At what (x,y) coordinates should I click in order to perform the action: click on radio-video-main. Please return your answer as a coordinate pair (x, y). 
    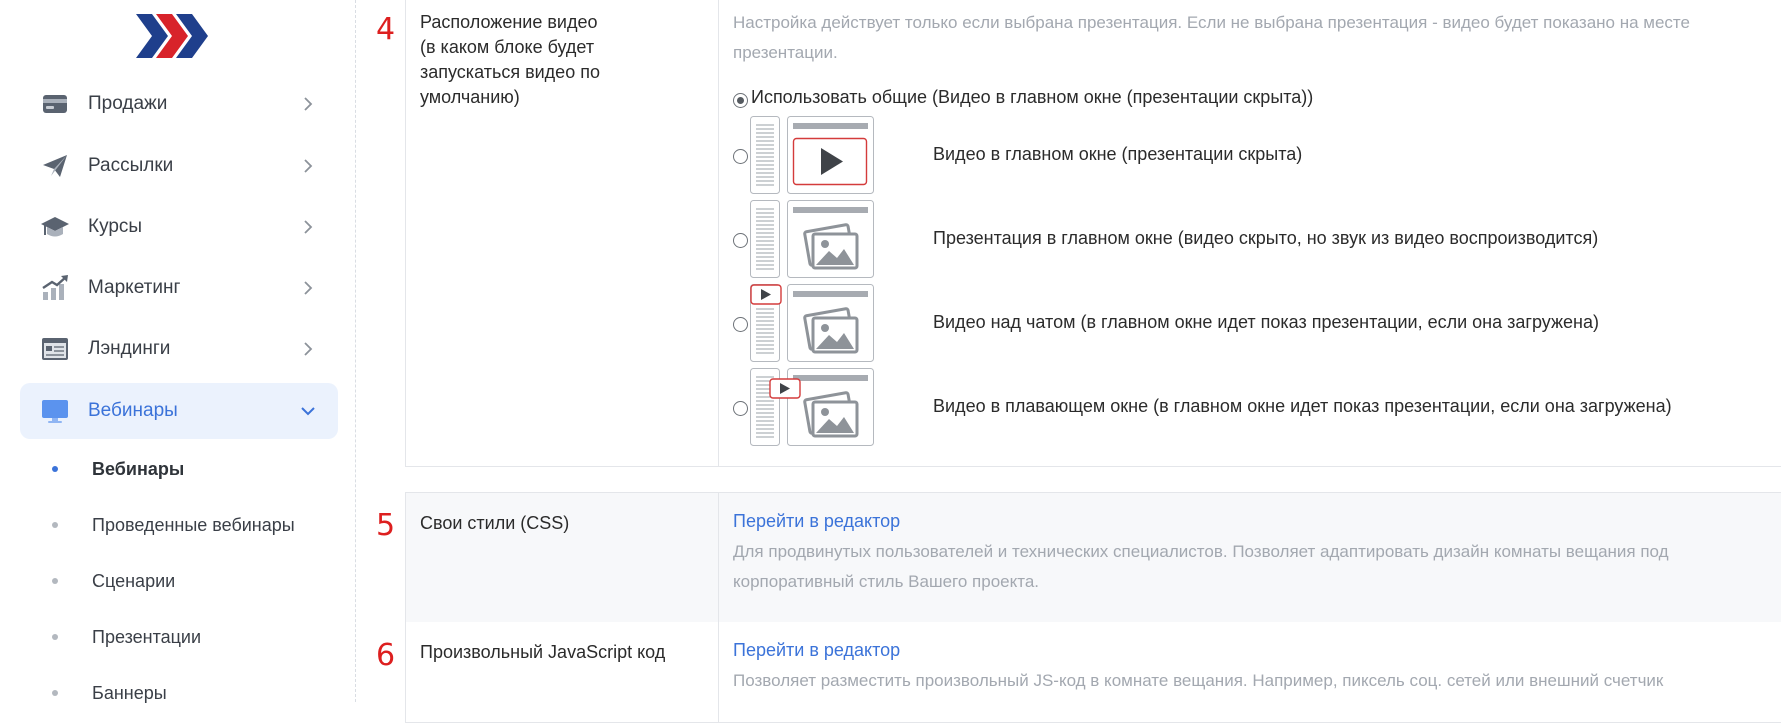
    Looking at the image, I should click on (740, 156).